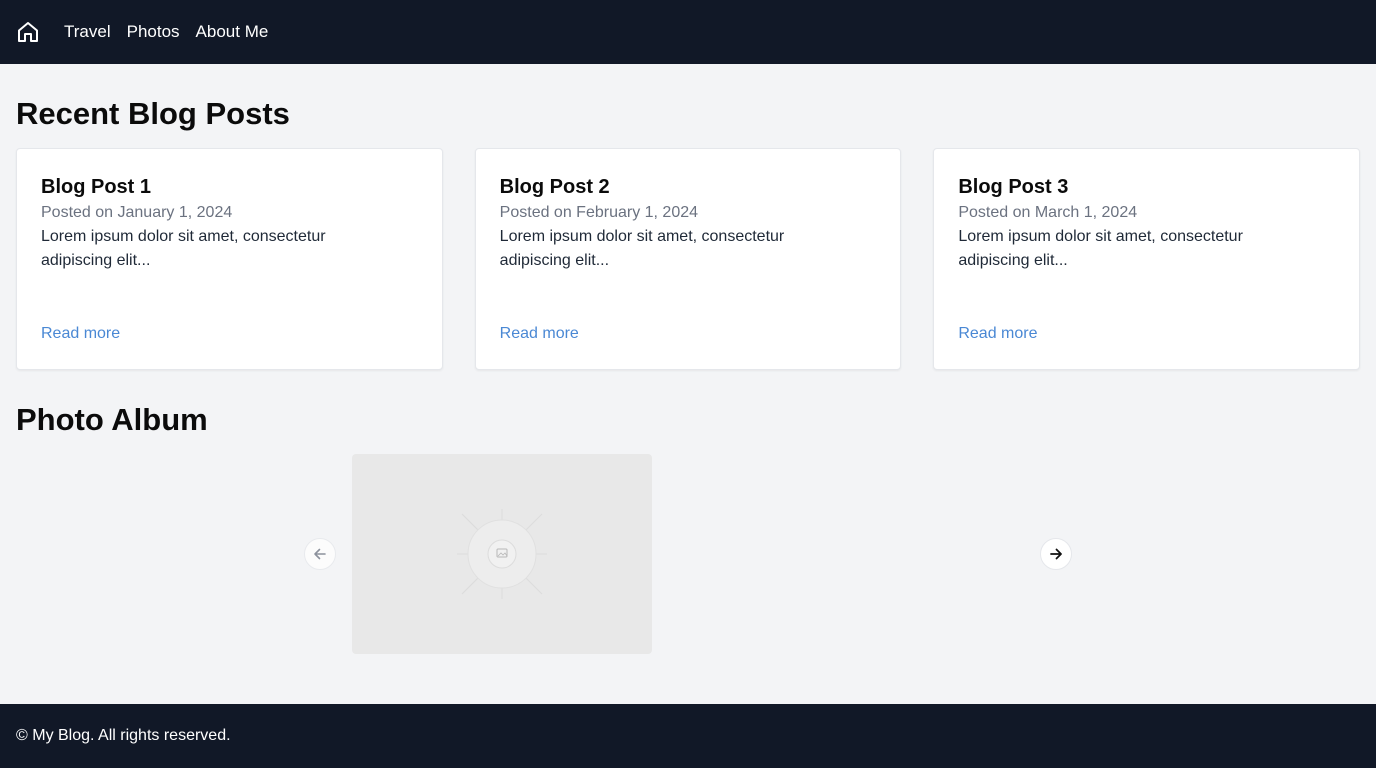 The height and width of the screenshot is (768, 1376). What do you see at coordinates (87, 32) in the screenshot?
I see `nav-link-travel: Travel` at bounding box center [87, 32].